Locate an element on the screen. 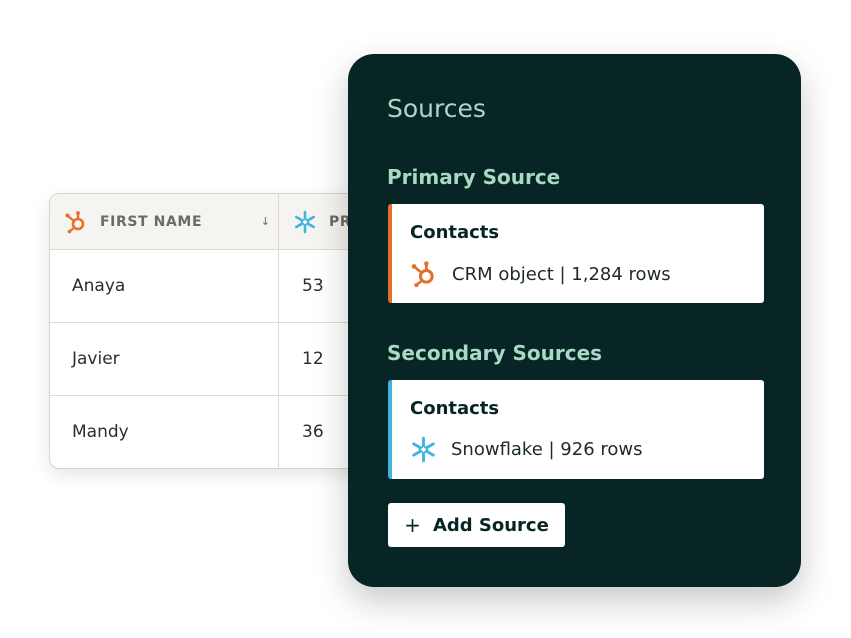  cell-first-name: Javier is located at coordinates (96, 358).